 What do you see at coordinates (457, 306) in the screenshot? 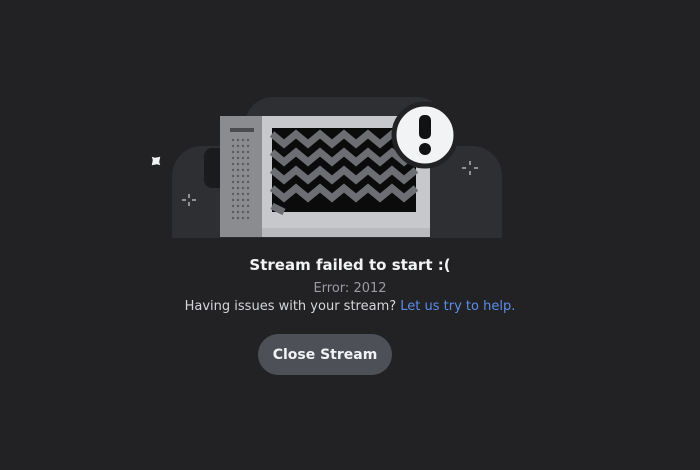
I see `help-link: Let us try to help.` at bounding box center [457, 306].